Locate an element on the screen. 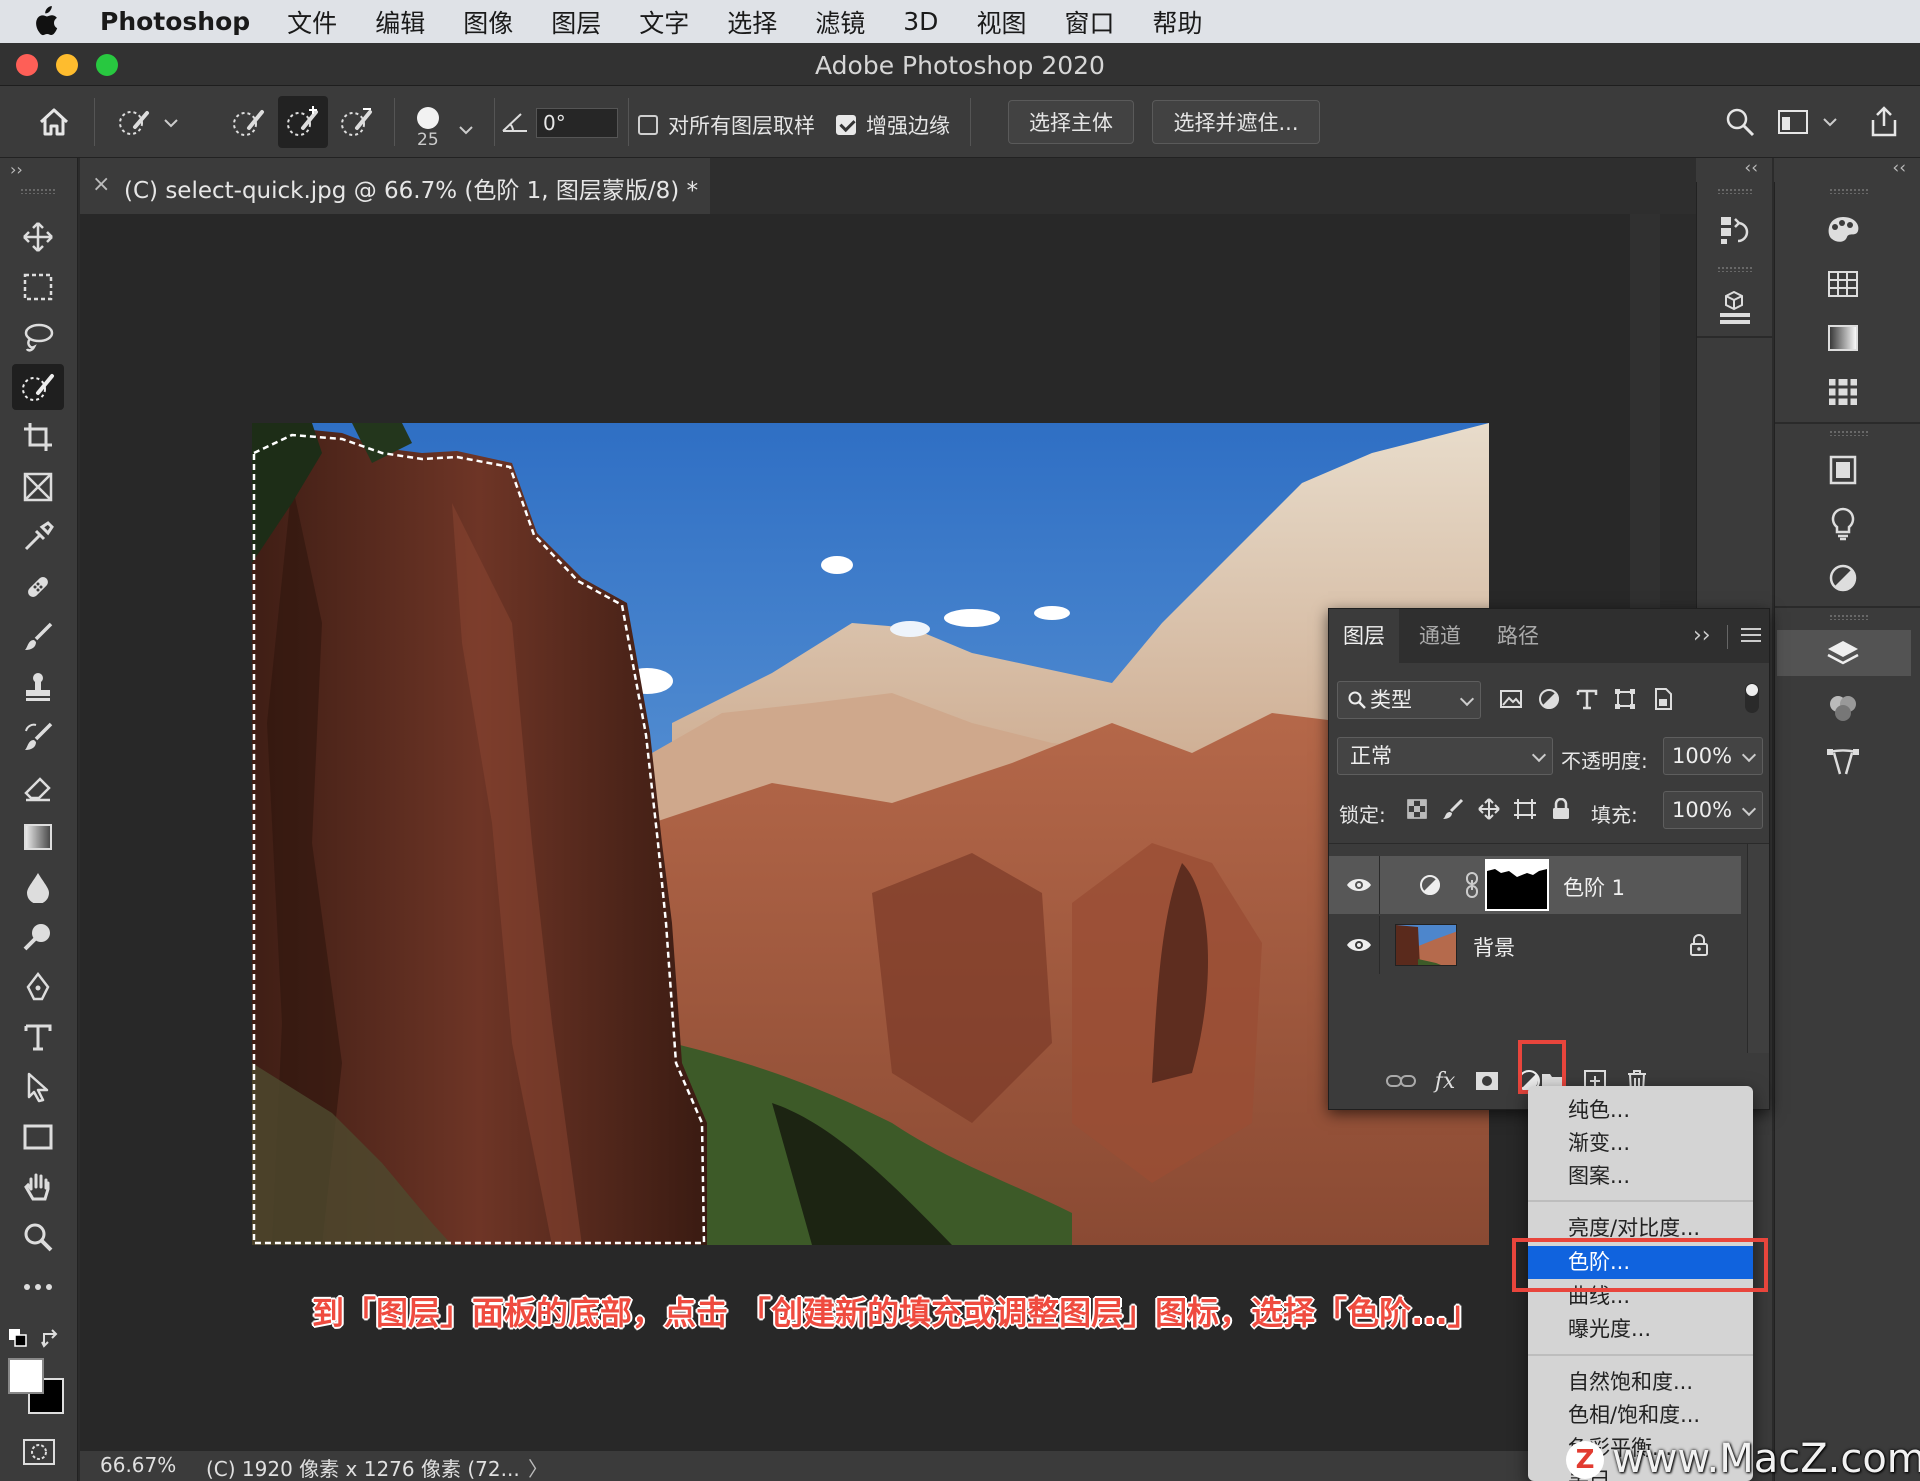 The image size is (1920, 1481). layer-row-background: 背景 is located at coordinates (1535, 945).